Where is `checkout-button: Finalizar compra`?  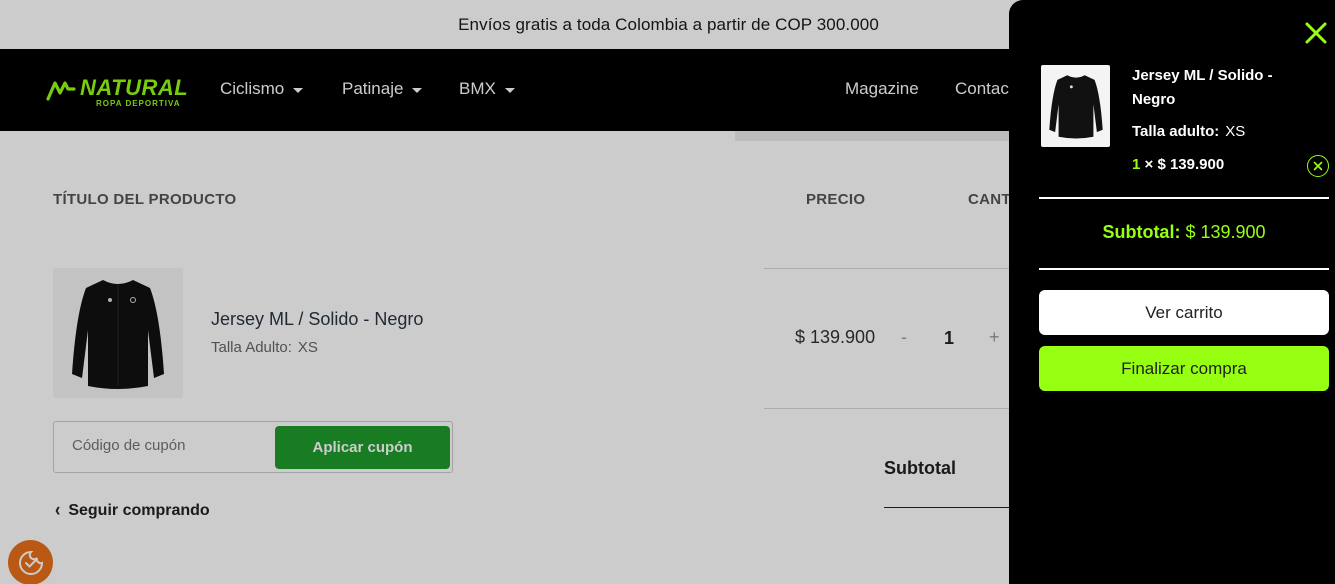
checkout-button: Finalizar compra is located at coordinates (1184, 368).